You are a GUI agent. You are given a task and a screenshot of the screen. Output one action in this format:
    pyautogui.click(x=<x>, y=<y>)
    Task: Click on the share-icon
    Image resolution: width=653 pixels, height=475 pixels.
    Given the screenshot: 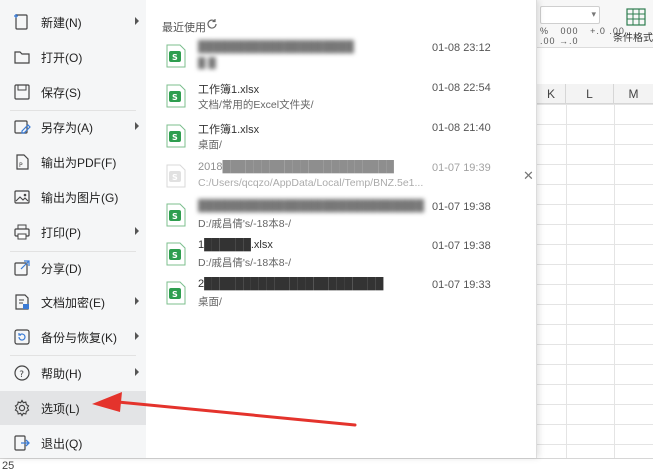 What is the action you would take?
    pyautogui.click(x=22, y=268)
    